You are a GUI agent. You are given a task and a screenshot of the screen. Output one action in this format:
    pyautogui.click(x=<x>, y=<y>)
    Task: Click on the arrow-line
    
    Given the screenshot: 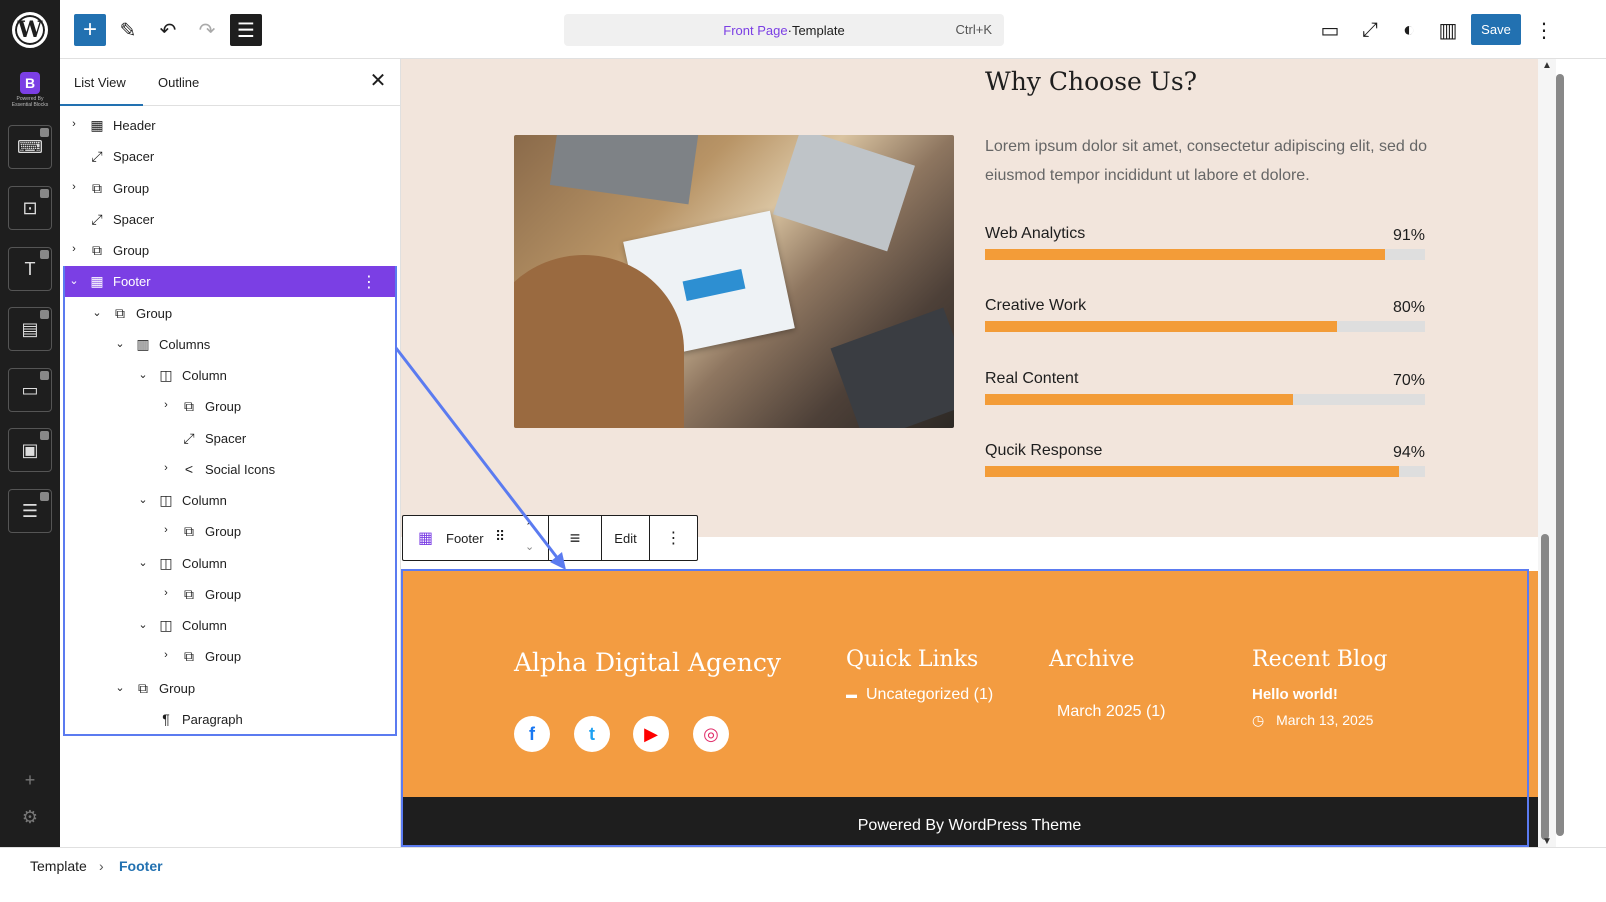 What is the action you would take?
    pyautogui.click(x=479, y=456)
    